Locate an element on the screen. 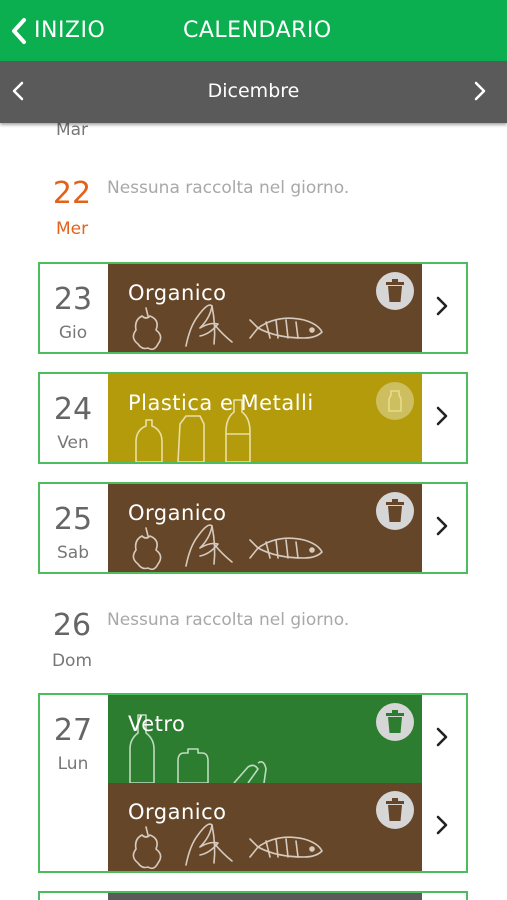 This screenshot has width=507, height=900. back-label: INIZIO is located at coordinates (70, 30).